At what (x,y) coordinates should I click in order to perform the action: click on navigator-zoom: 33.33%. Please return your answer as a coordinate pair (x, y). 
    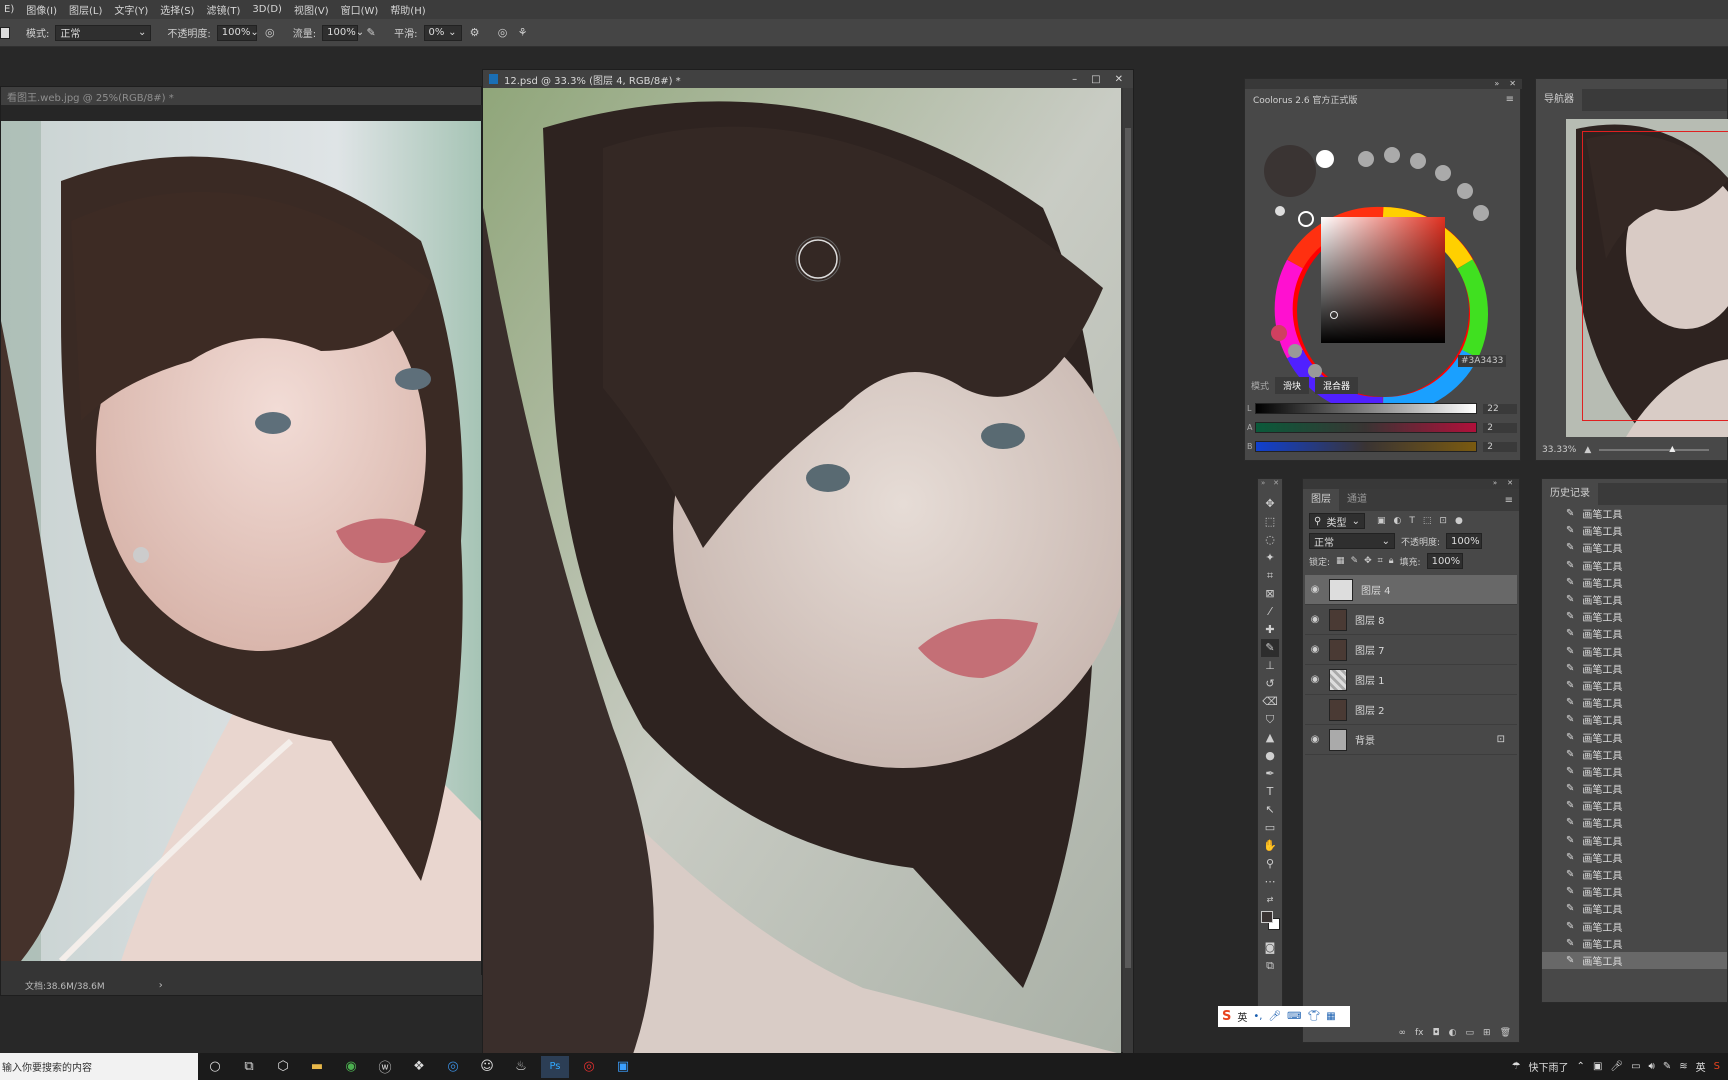
    Looking at the image, I should click on (1559, 450).